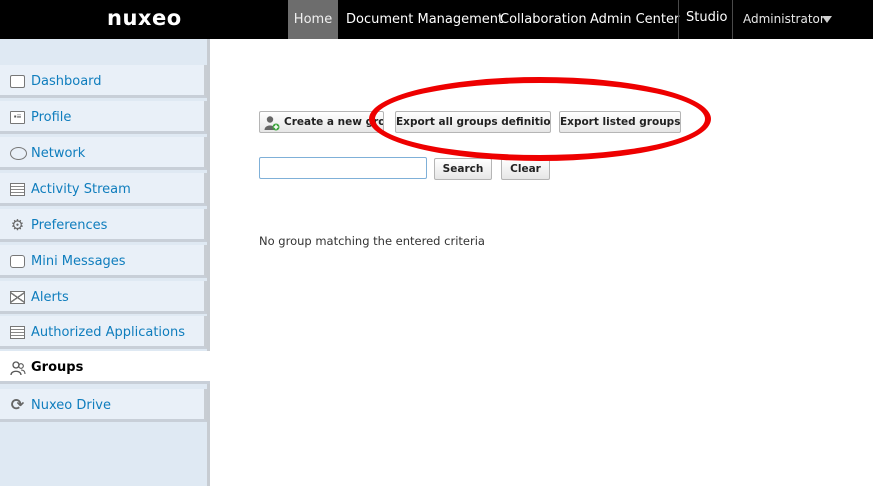 The height and width of the screenshot is (486, 873). What do you see at coordinates (17, 225) in the screenshot?
I see `gear-icon: ⚙` at bounding box center [17, 225].